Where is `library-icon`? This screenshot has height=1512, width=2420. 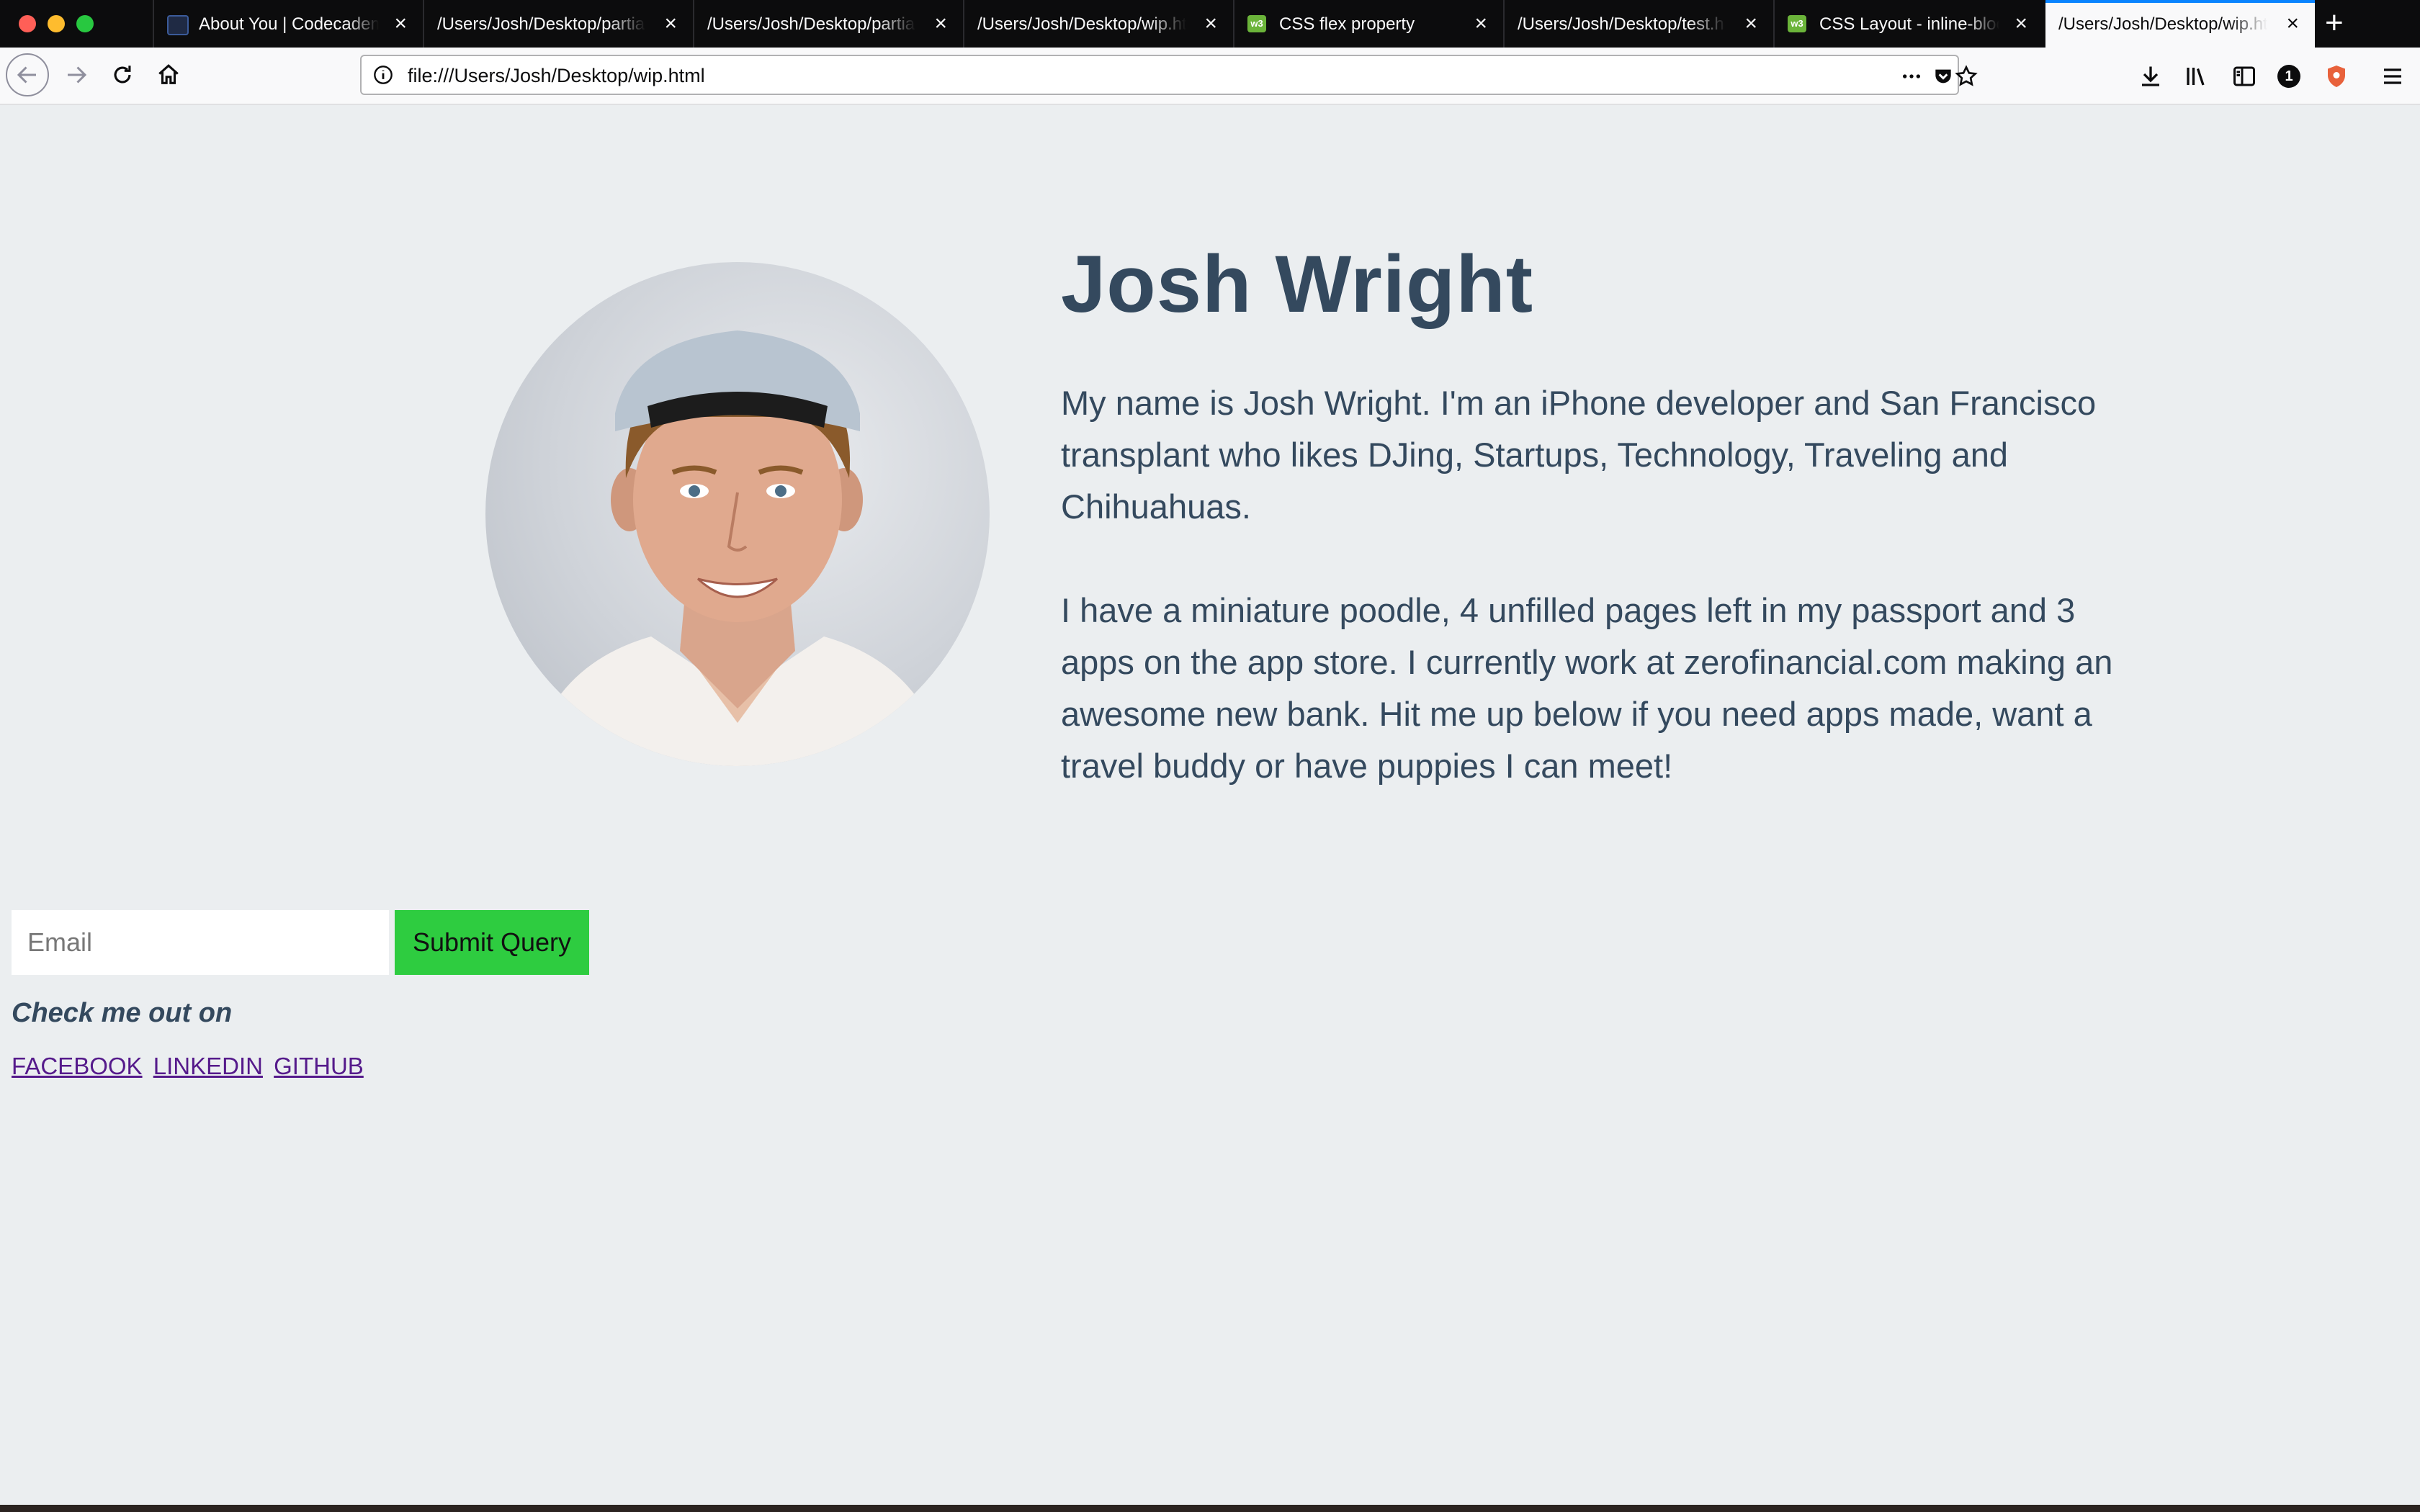
library-icon is located at coordinates (2197, 76).